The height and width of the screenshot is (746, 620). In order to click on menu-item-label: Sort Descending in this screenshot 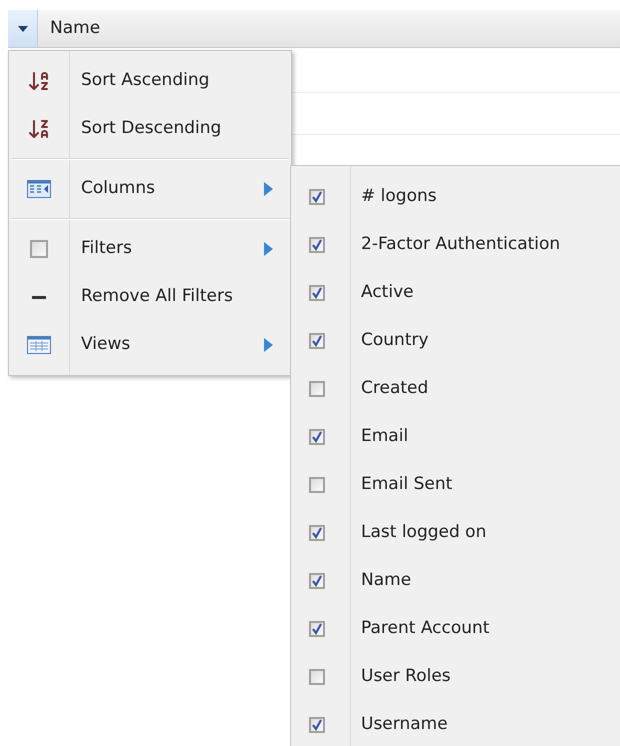, I will do `click(151, 128)`.